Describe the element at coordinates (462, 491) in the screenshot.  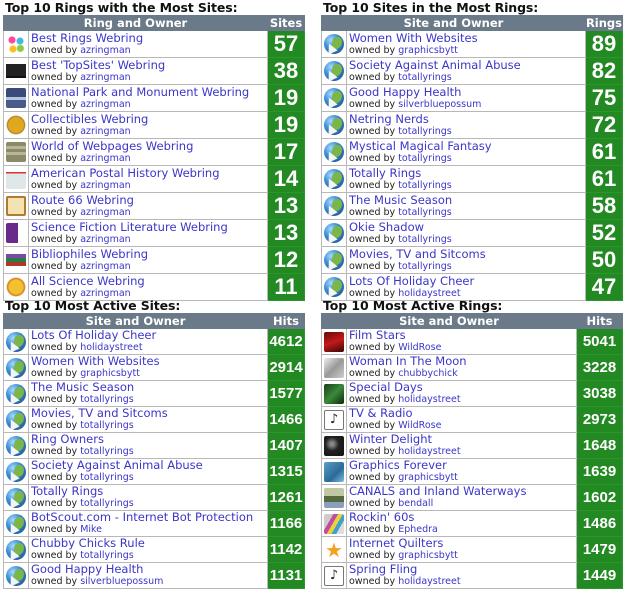
I see `entry-name-link: CANALS and Inland Waterways` at that location.